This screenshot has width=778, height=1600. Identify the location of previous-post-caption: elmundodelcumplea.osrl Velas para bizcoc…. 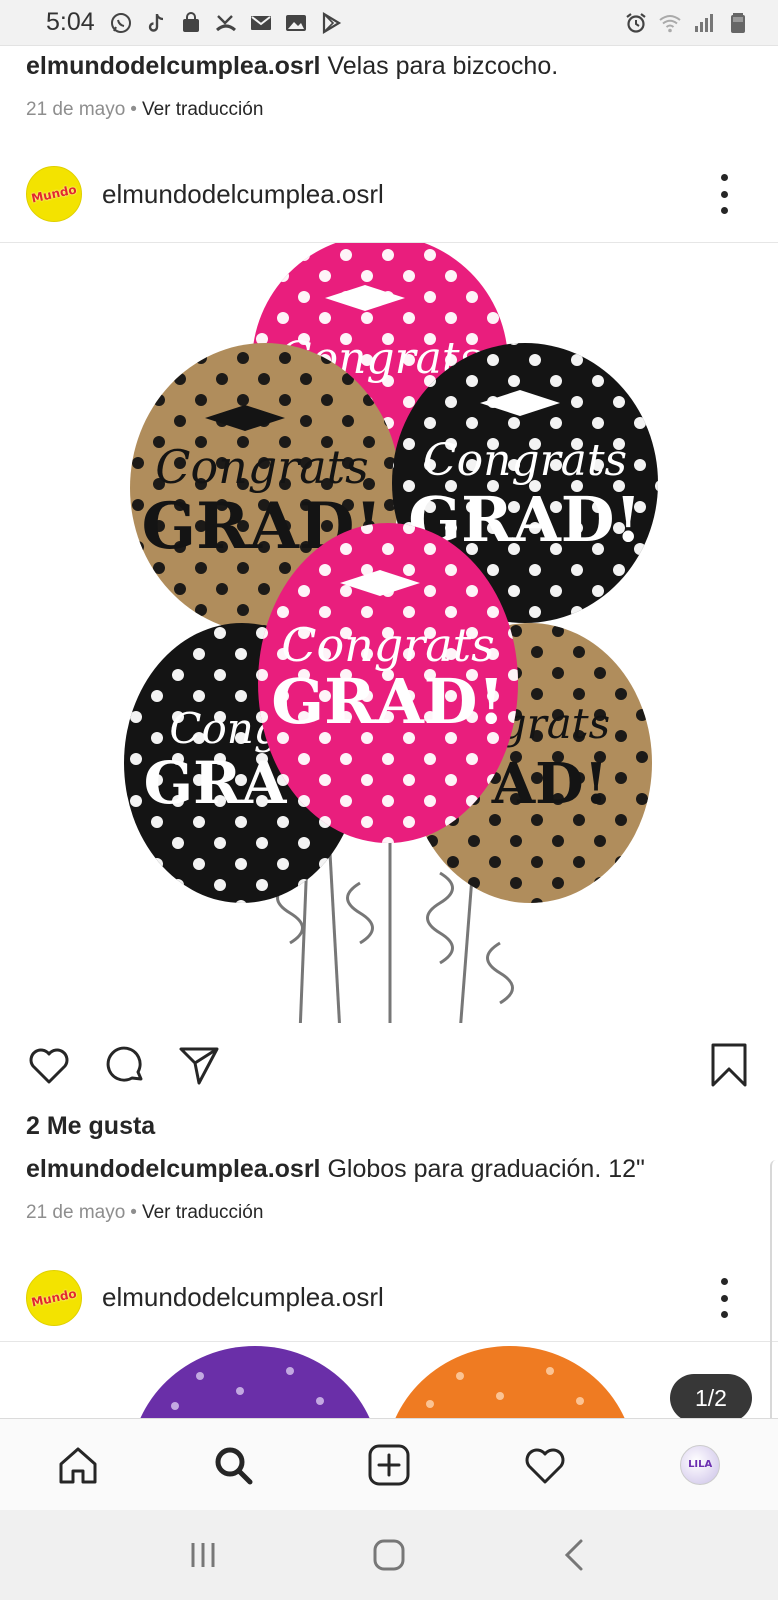
(292, 66).